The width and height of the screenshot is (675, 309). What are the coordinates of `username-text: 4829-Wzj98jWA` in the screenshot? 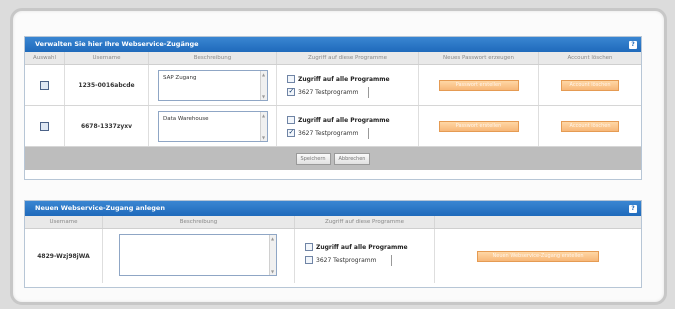 It's located at (63, 256).